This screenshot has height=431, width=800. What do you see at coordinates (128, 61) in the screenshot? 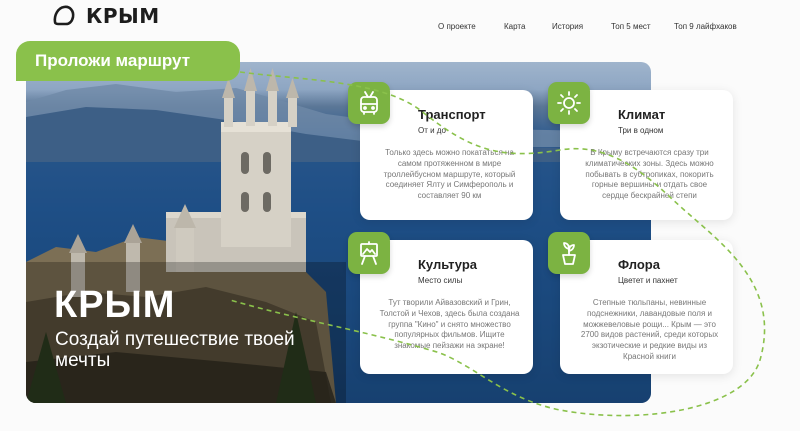
I see `route-button: Проложи маршрут` at bounding box center [128, 61].